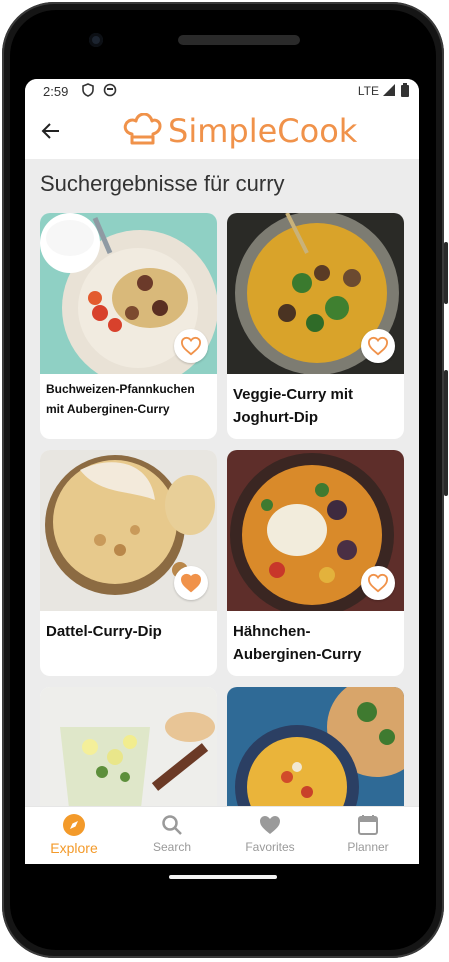  I want to click on recipe-card: Veggie-Curry mit Joghurt-Dip, so click(315, 326).